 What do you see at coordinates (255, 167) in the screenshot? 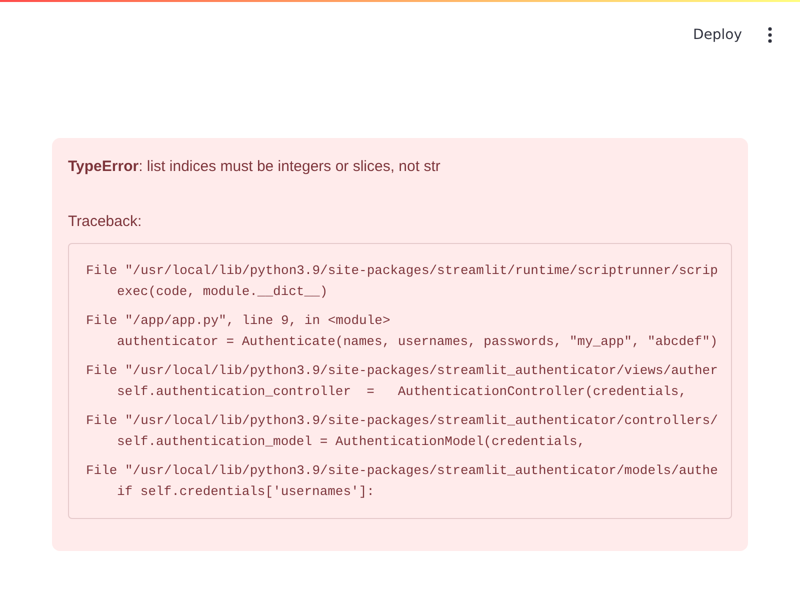
I see `error-message: TypeError: list indices must be integers or slices, not str` at bounding box center [255, 167].